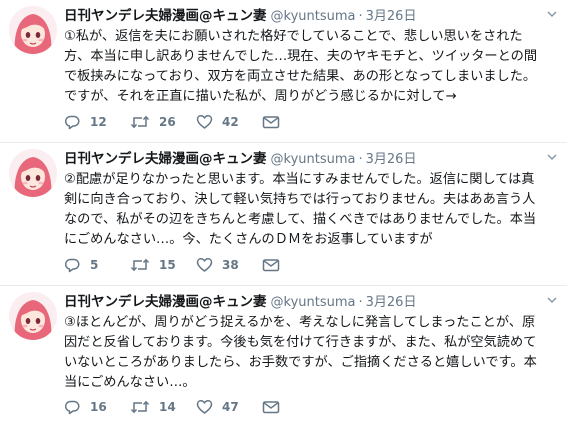  What do you see at coordinates (248, 239) in the screenshot?
I see `tweet-text-line: にごめんなさい…。今、たくさんのＤＭをお返事していますが` at bounding box center [248, 239].